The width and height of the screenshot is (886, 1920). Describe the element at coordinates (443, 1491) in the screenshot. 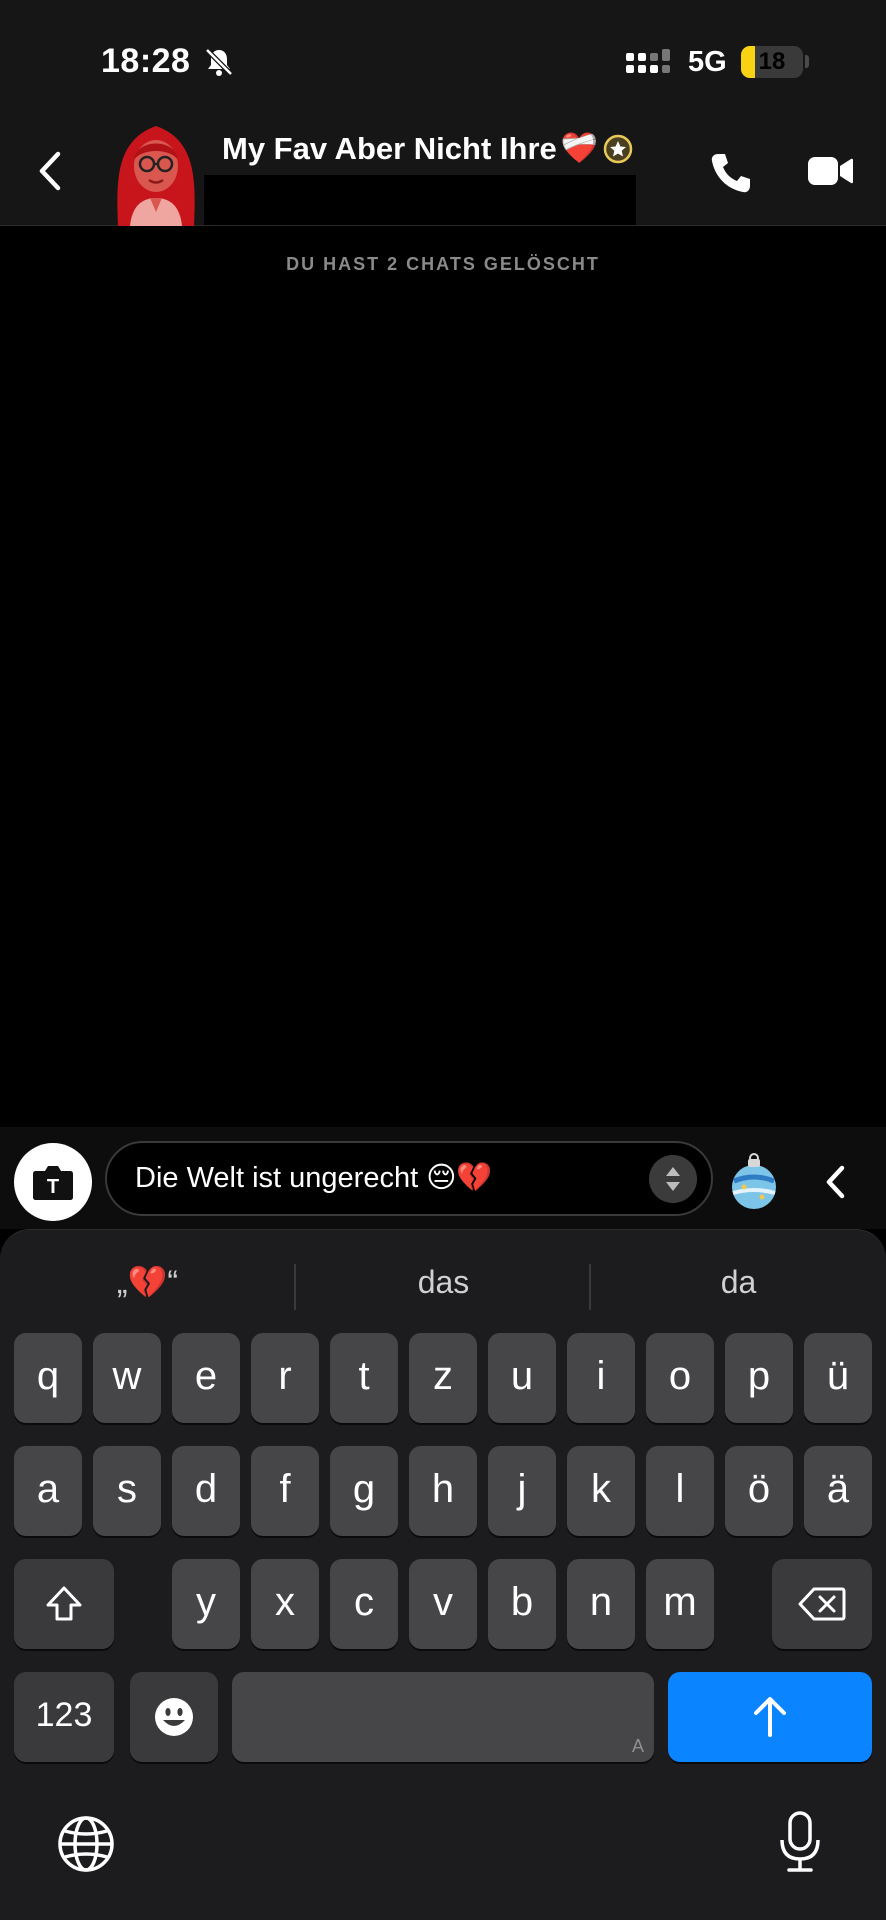

I see `key-h: h` at that location.